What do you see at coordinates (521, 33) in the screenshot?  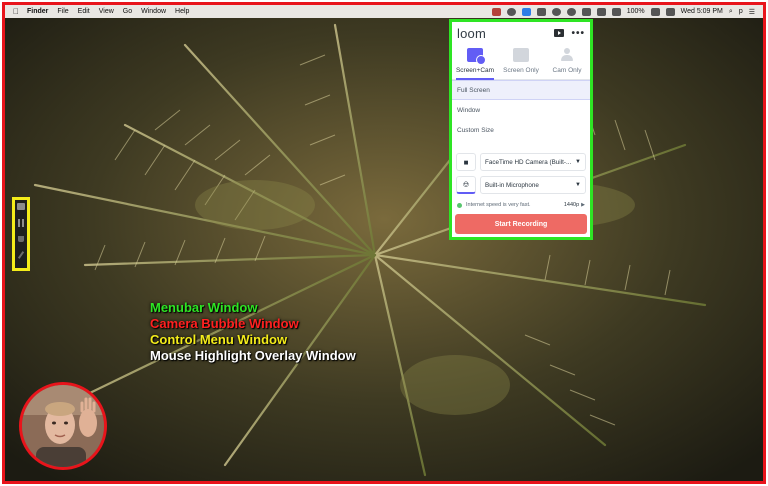 I see `loom-header: loom •••` at bounding box center [521, 33].